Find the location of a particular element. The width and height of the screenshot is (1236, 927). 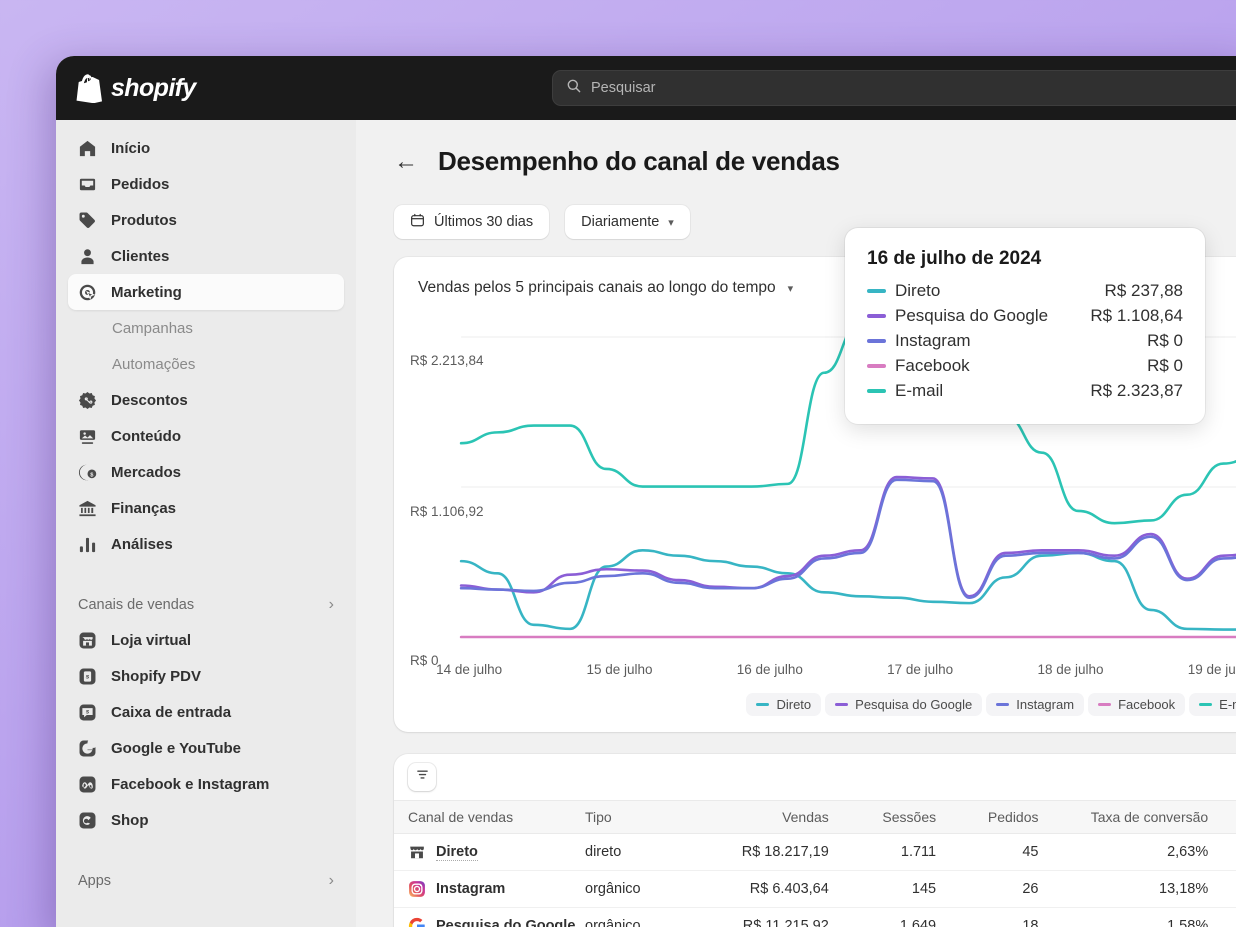

col-sessoes: Sessões is located at coordinates (882, 817).